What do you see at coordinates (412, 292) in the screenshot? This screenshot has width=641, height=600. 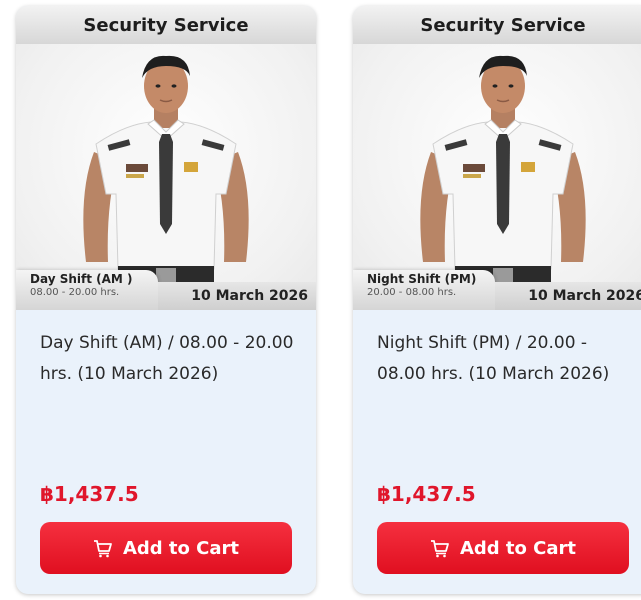 I see `shift-hours: 20.00 - 08.00 hrs.` at bounding box center [412, 292].